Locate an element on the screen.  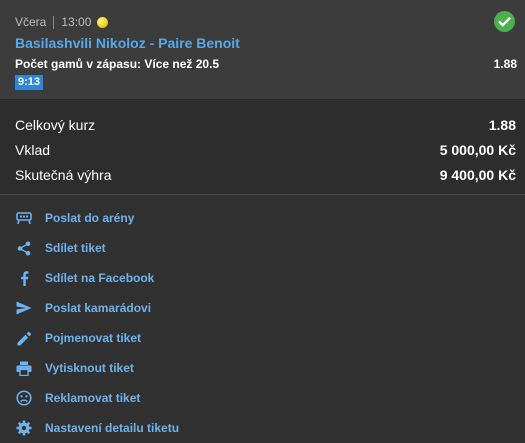
action-label: Sdílet tiket is located at coordinates (75, 248).